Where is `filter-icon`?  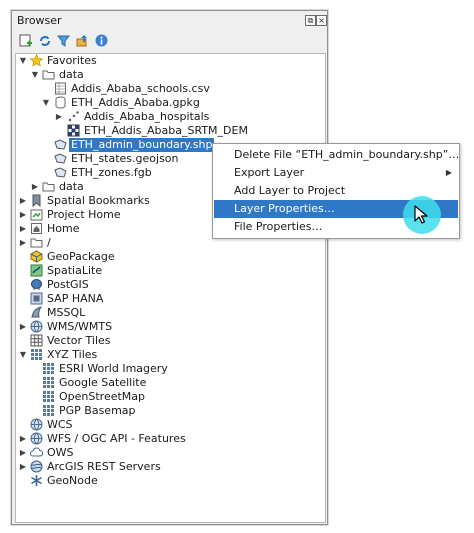 filter-icon is located at coordinates (63, 41).